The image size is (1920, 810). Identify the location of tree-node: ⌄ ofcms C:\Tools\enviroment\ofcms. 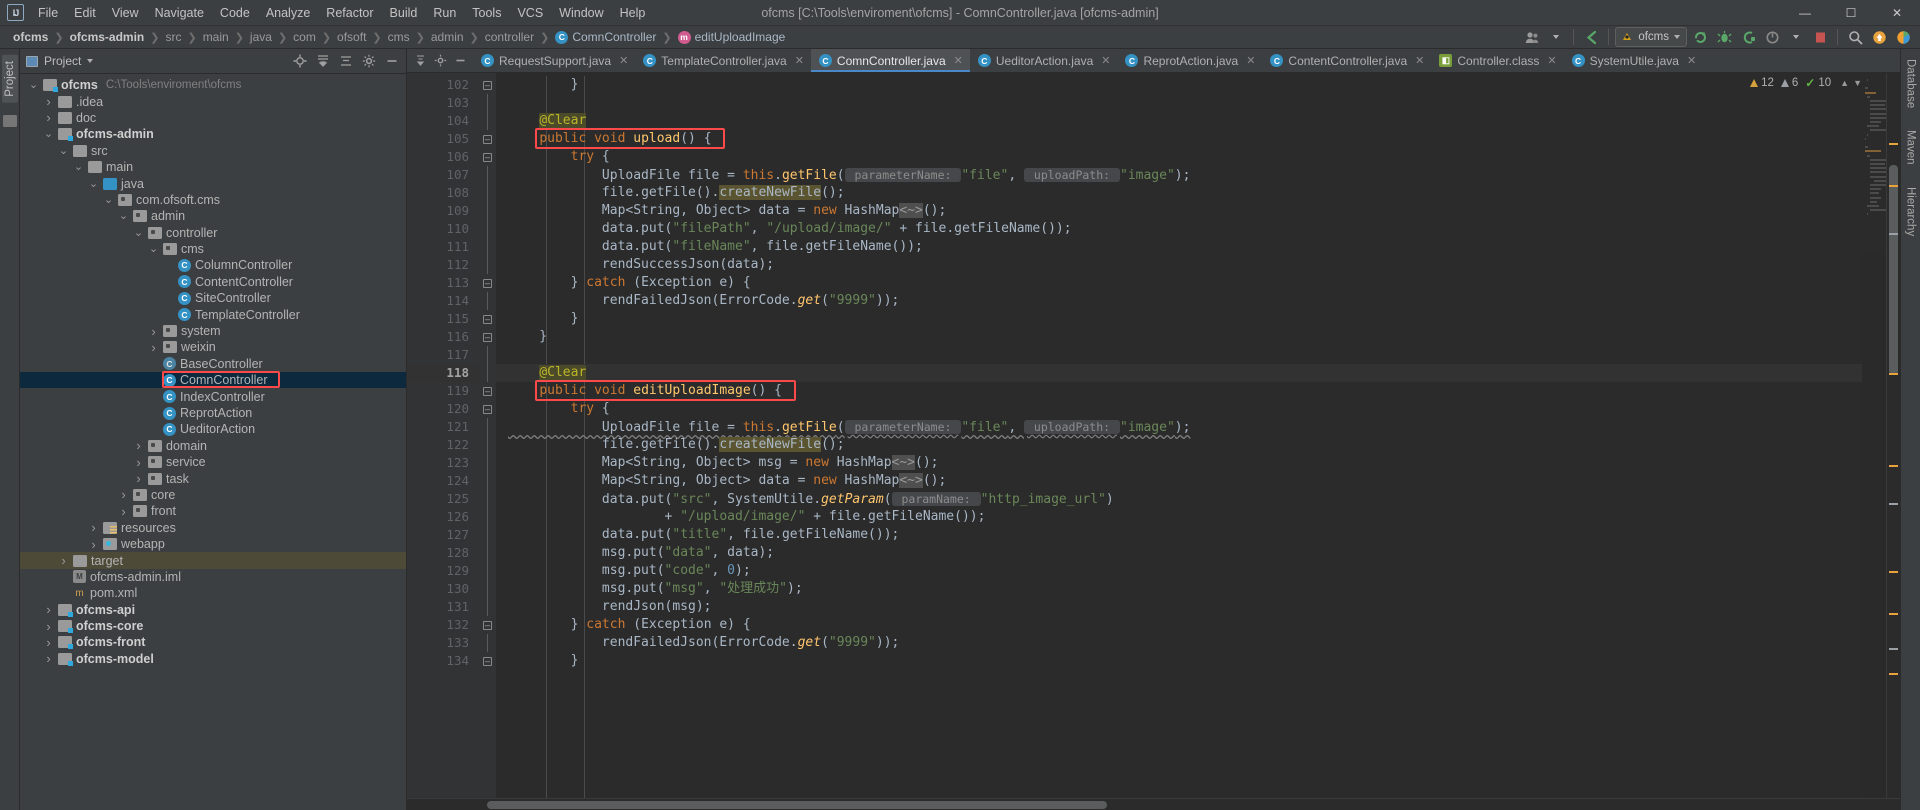
(213, 85).